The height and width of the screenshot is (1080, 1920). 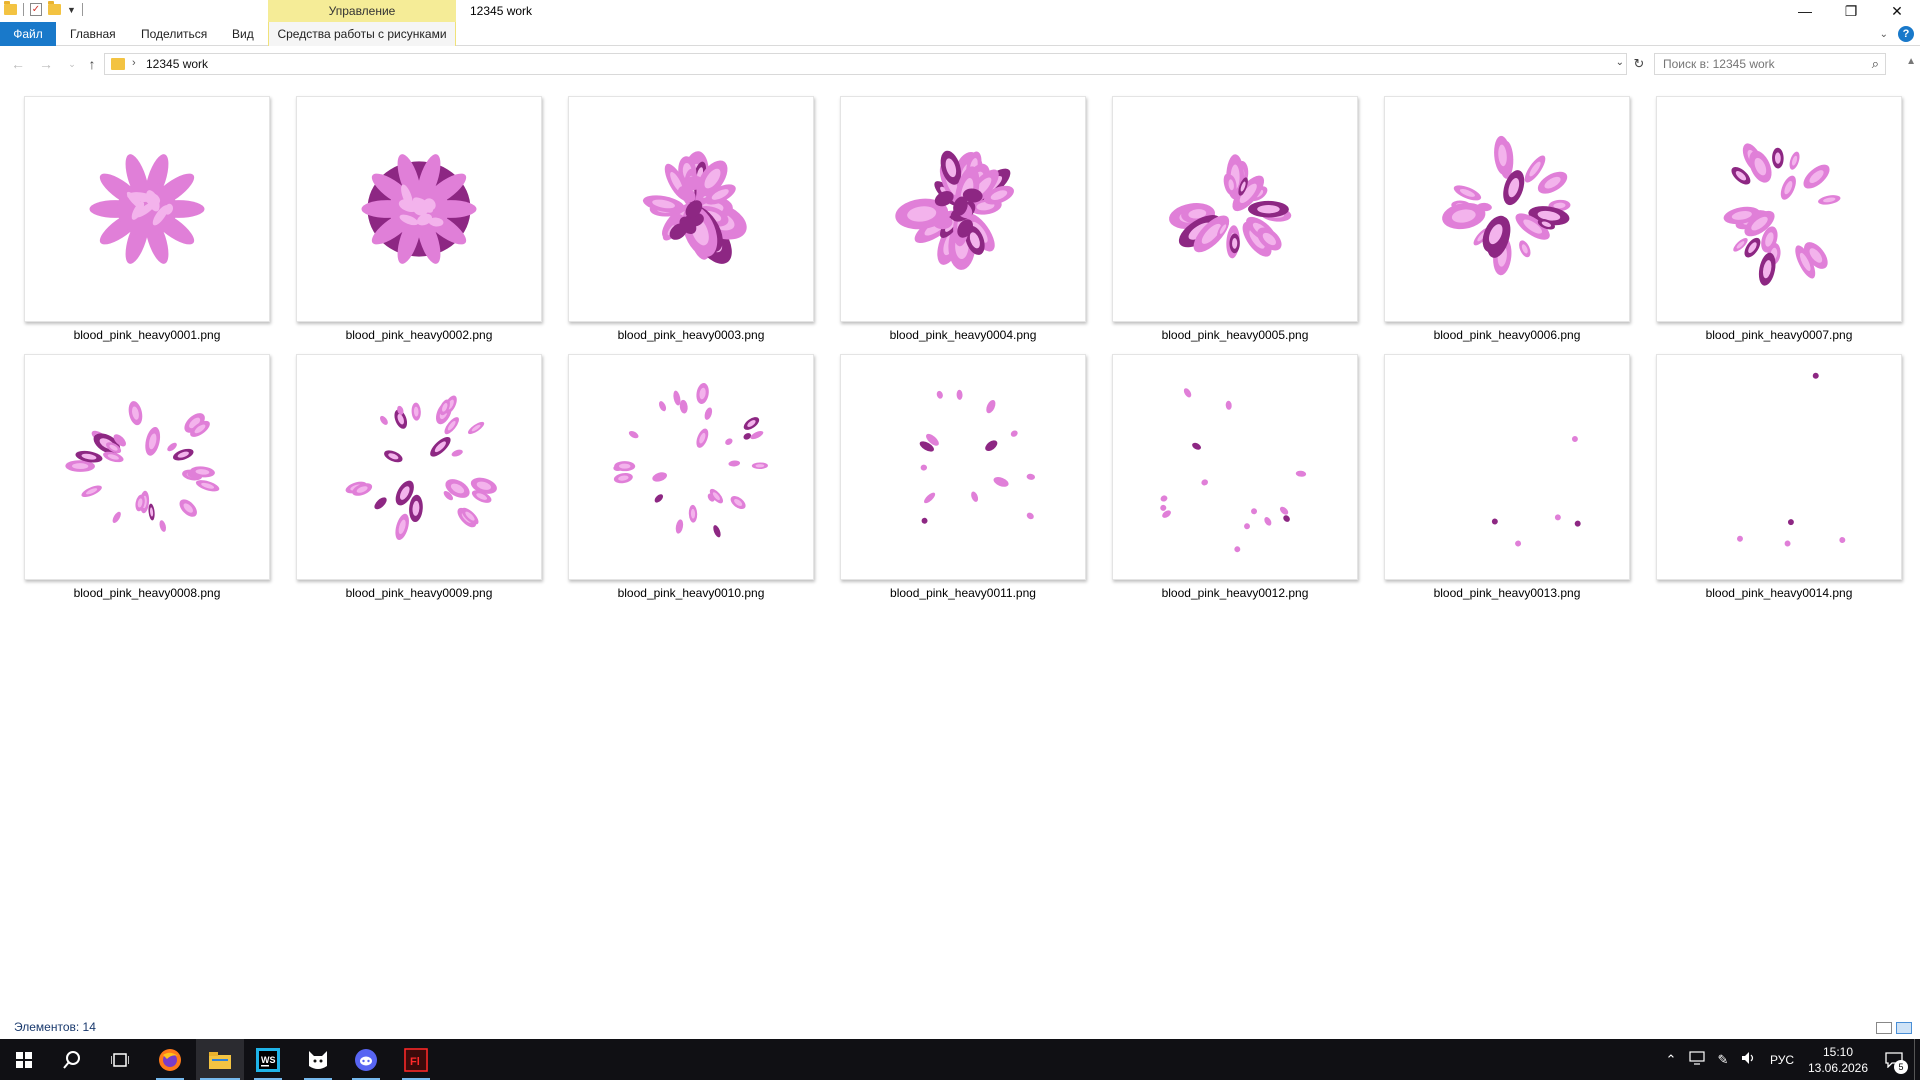 I want to click on file-name: blood_pink_heavy0003.png, so click(x=691, y=335).